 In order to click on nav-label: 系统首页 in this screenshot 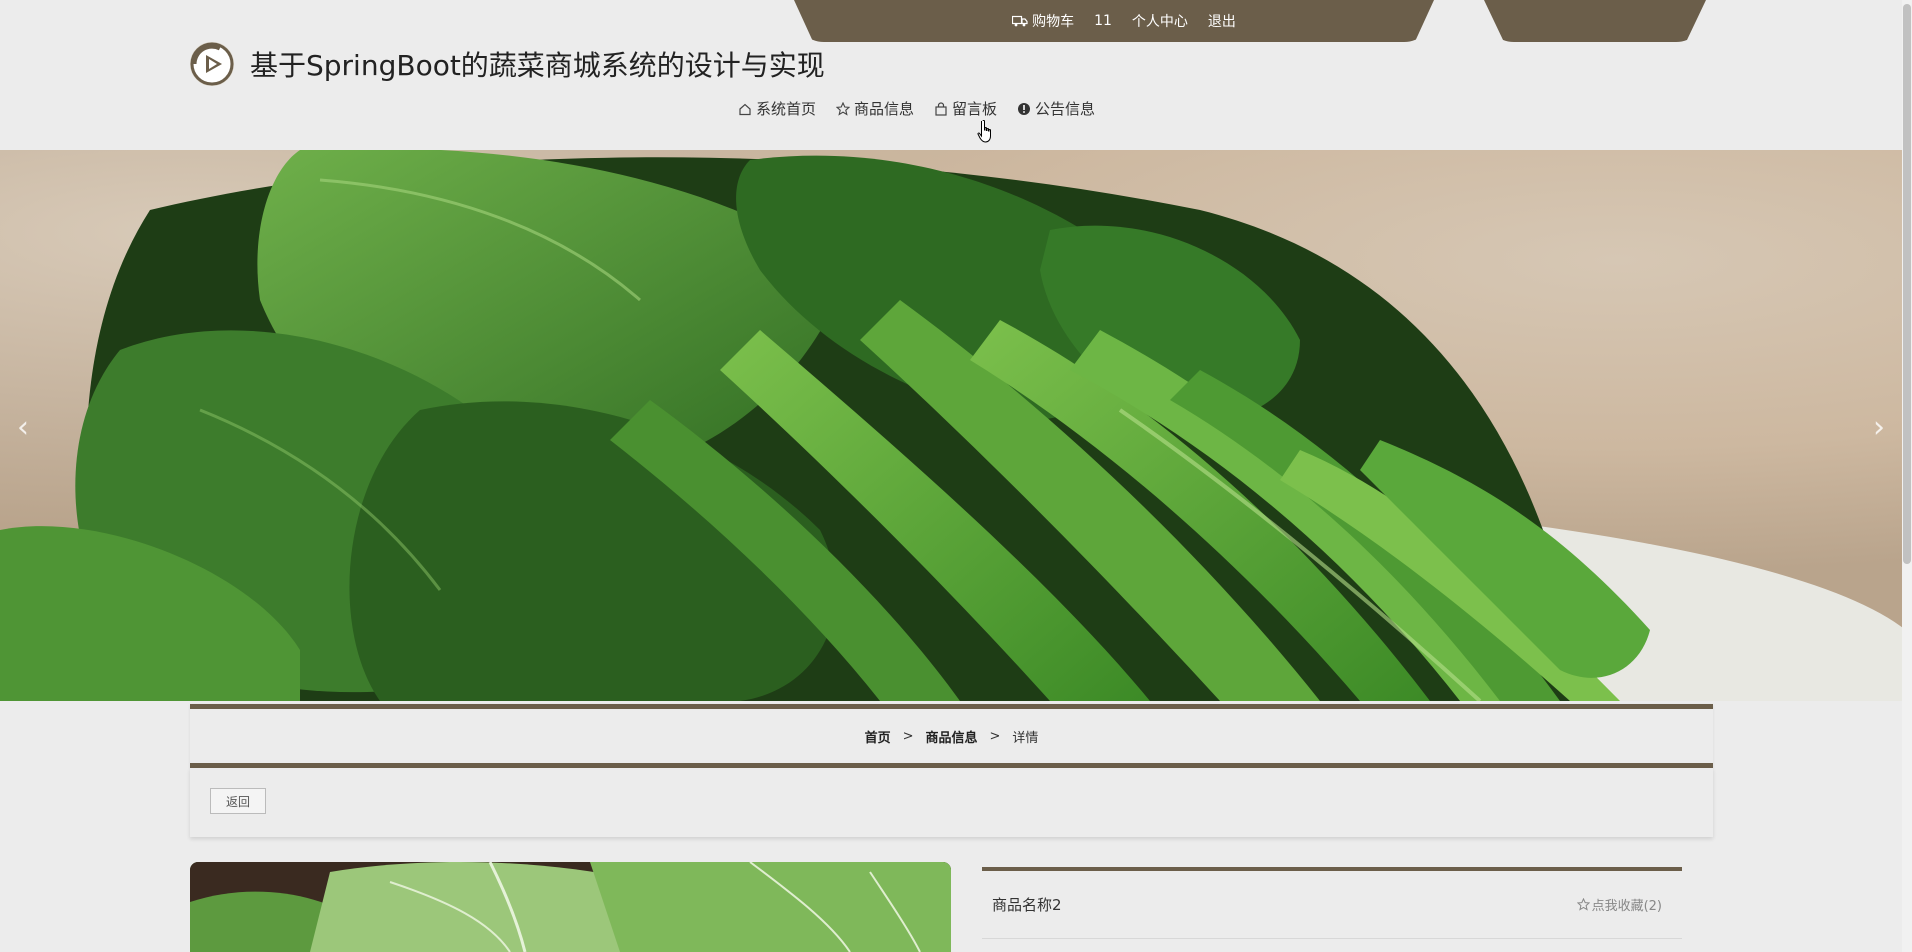, I will do `click(786, 109)`.